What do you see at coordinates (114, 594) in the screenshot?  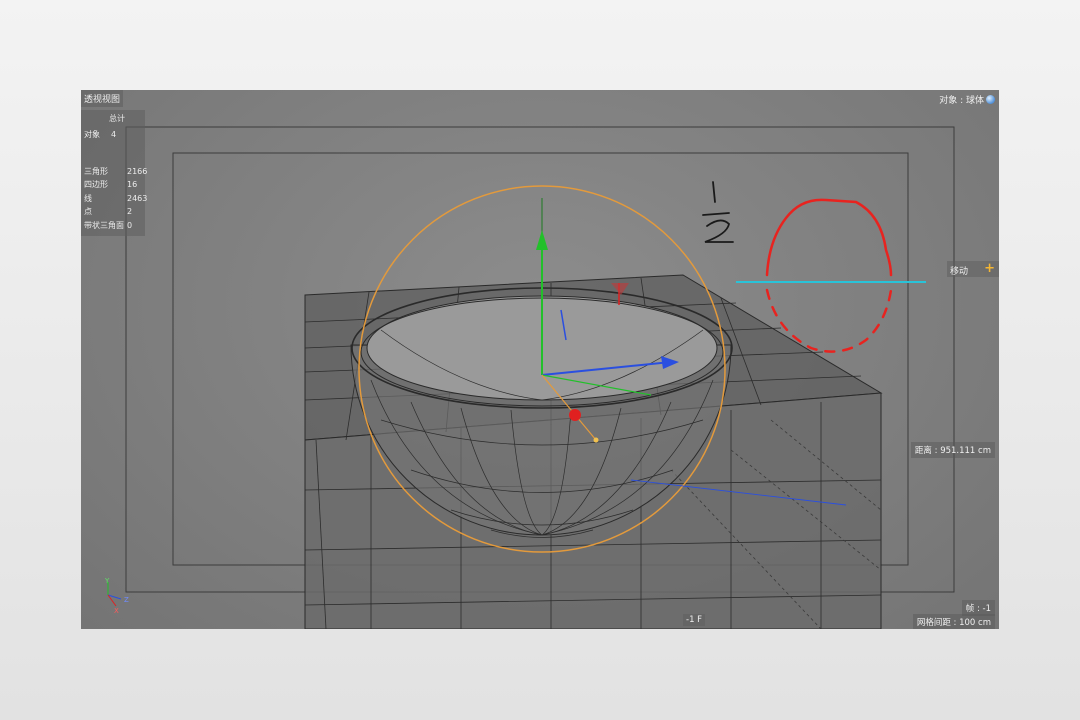 I see `world-axis-indicator` at bounding box center [114, 594].